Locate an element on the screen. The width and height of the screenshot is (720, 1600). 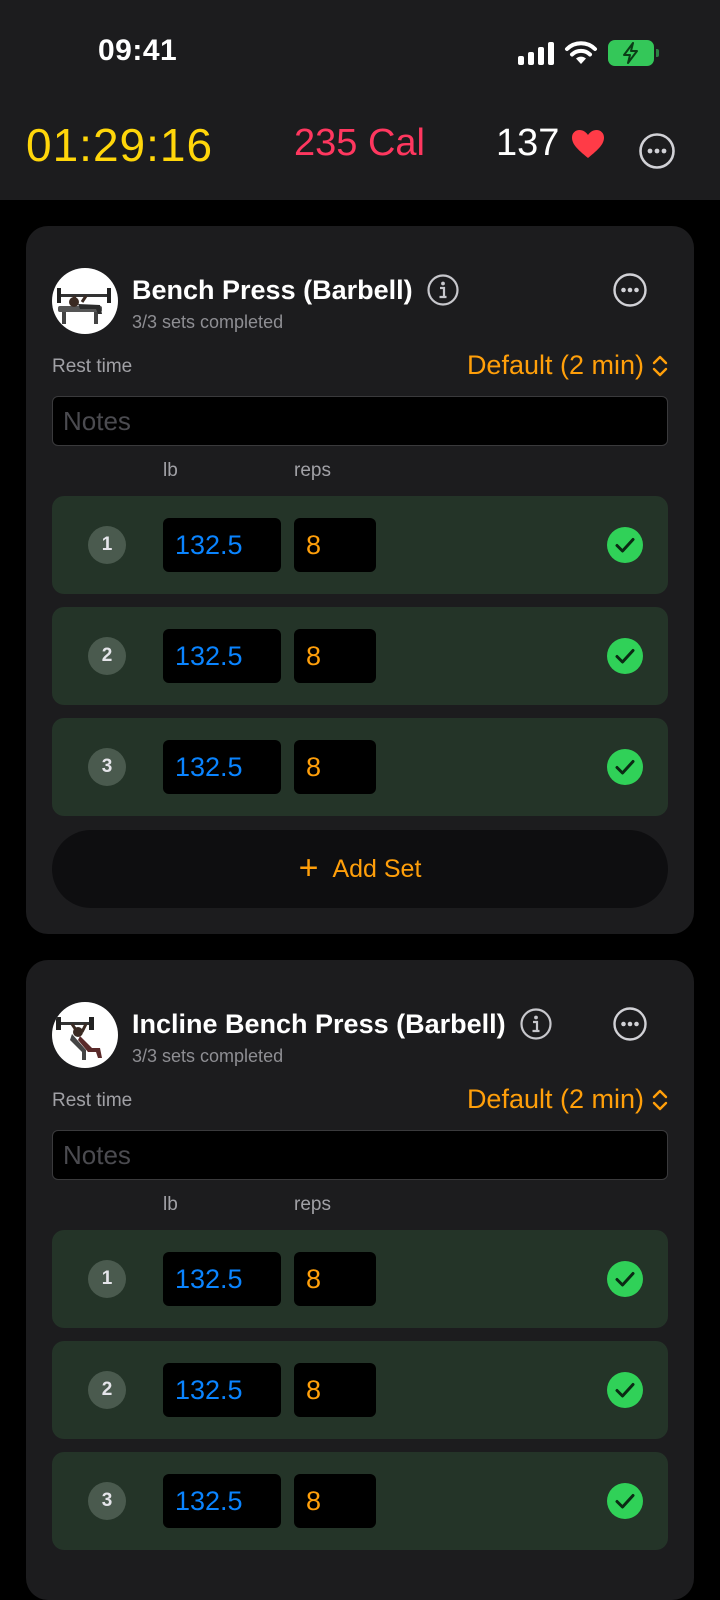
calories-counter: 235 Cal is located at coordinates (359, 143).